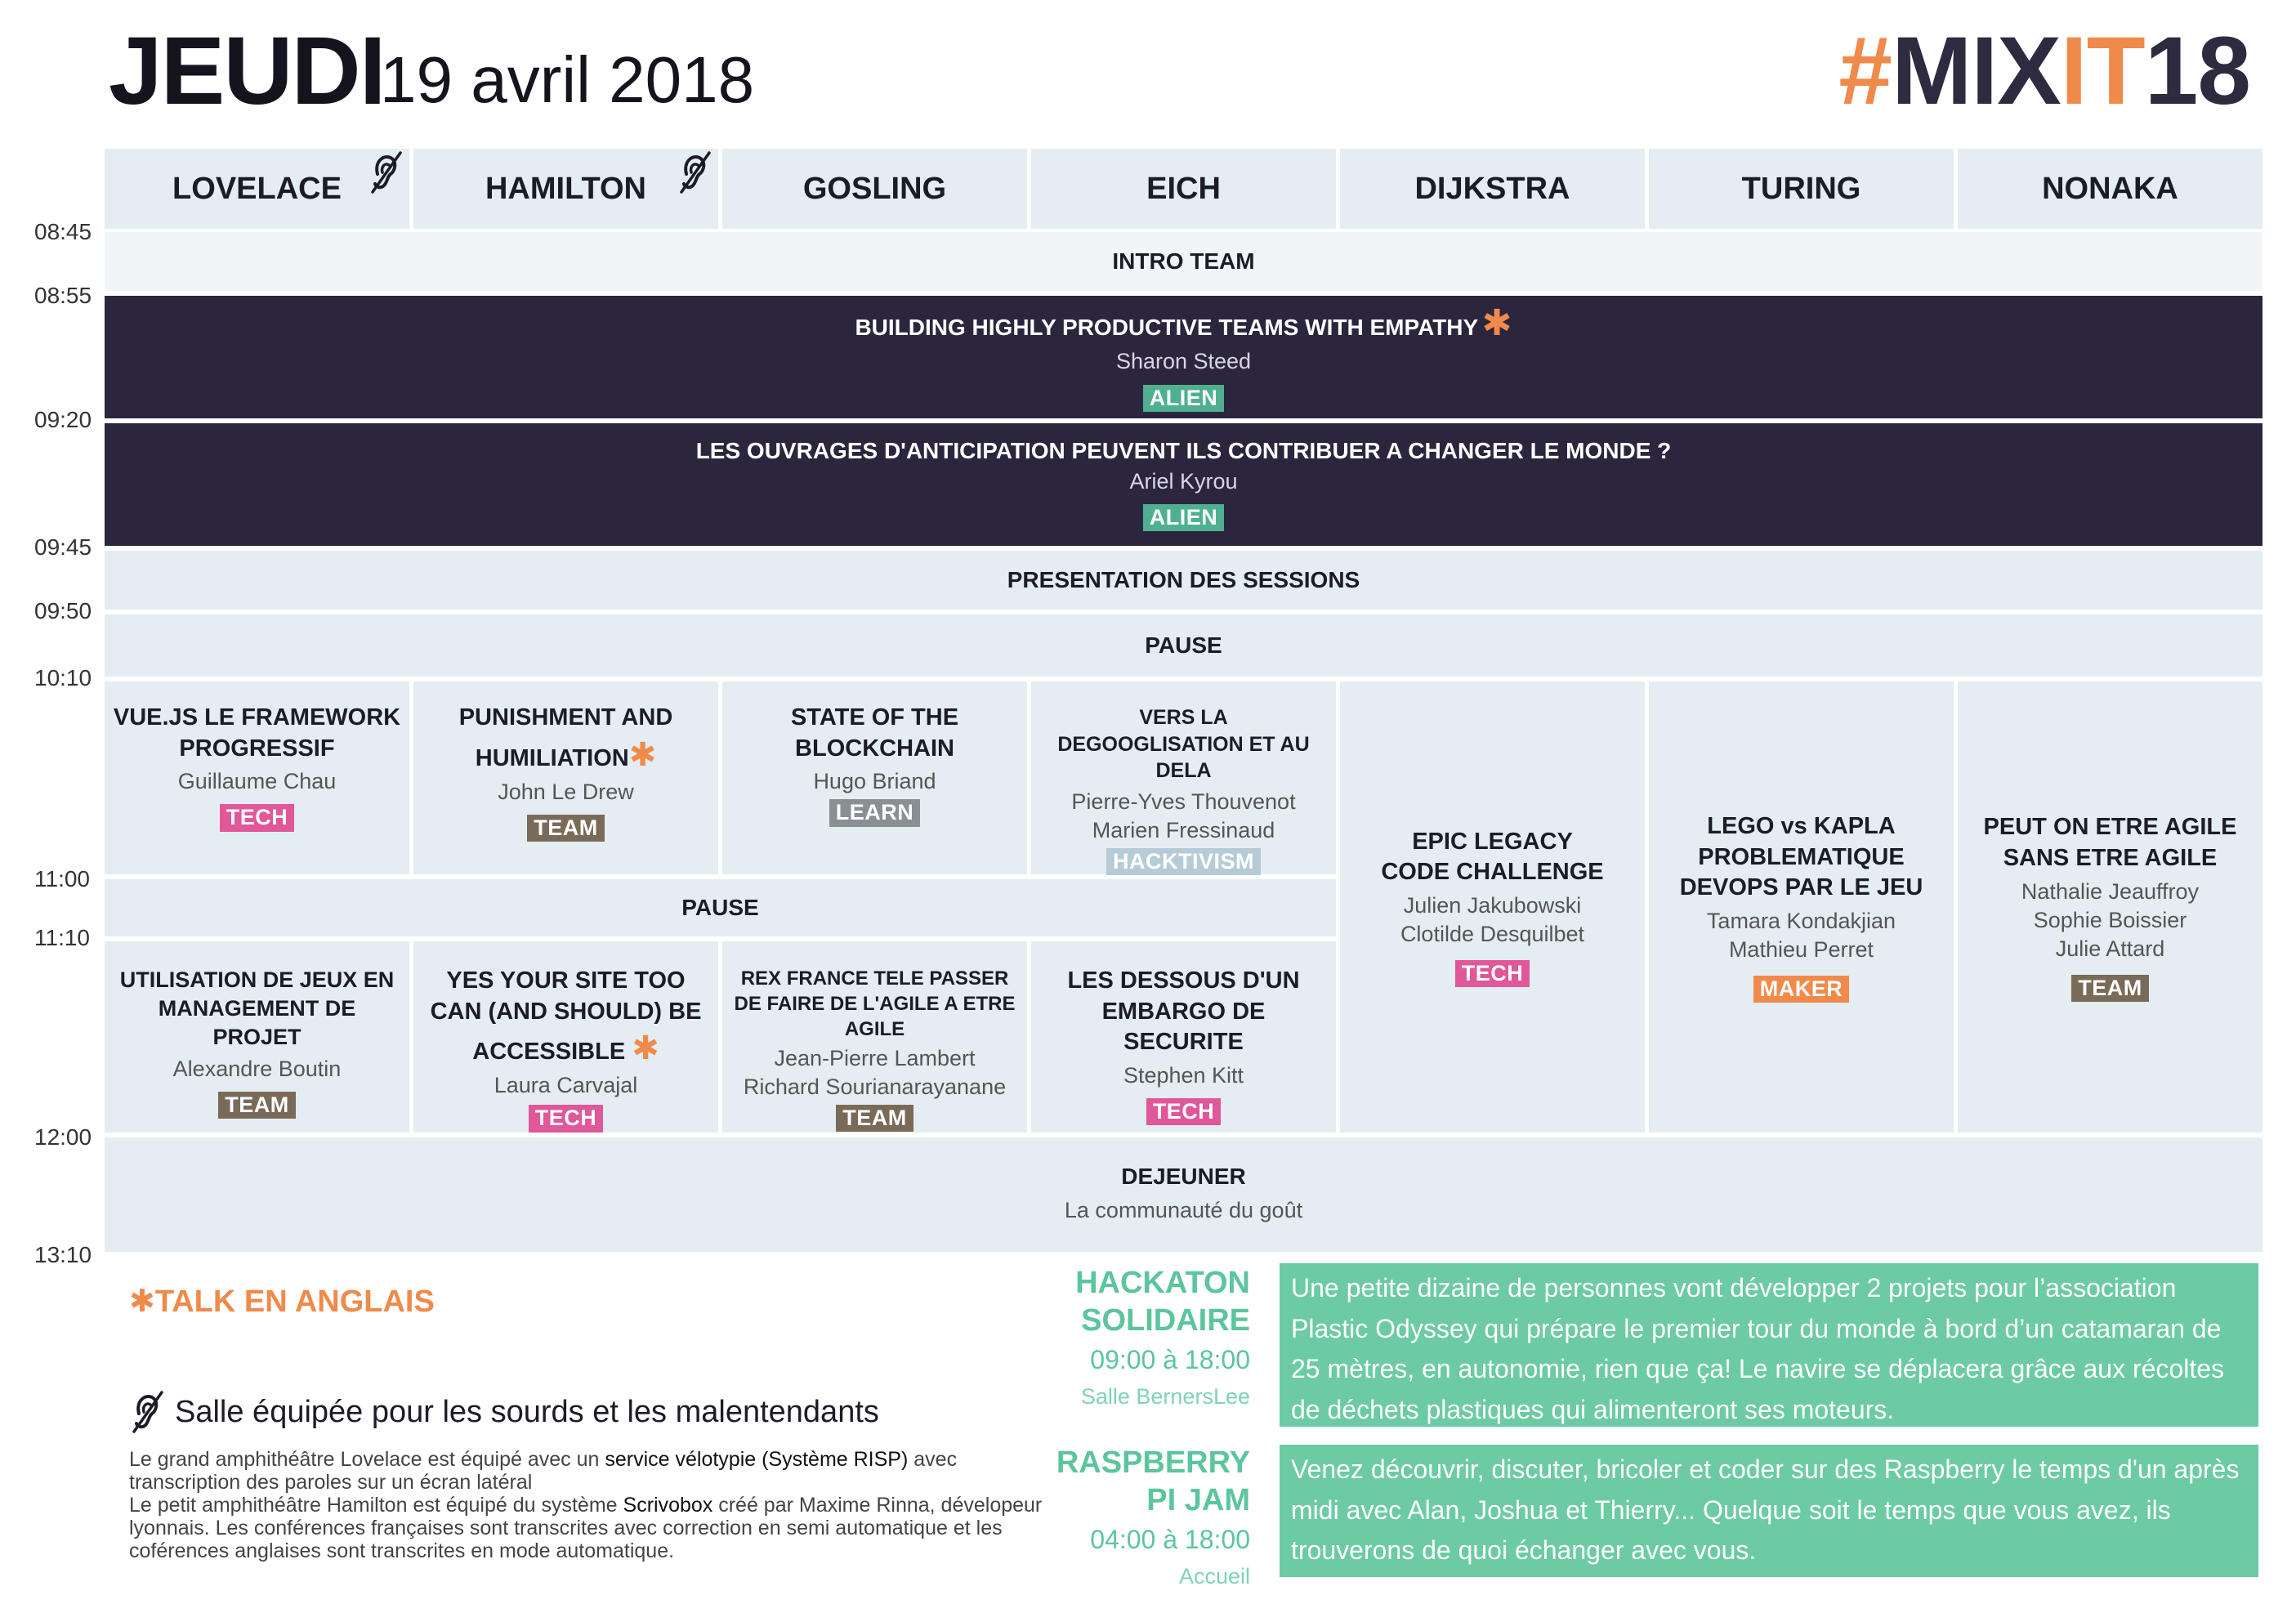 The height and width of the screenshot is (1613, 2296). What do you see at coordinates (874, 733) in the screenshot?
I see `talk-title: STATE OF THE BLOCKCHAIN` at bounding box center [874, 733].